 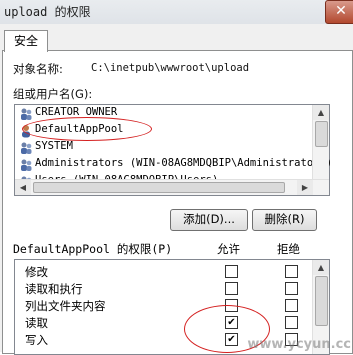 I want to click on object-name-label: 对象名称:, so click(x=38, y=69).